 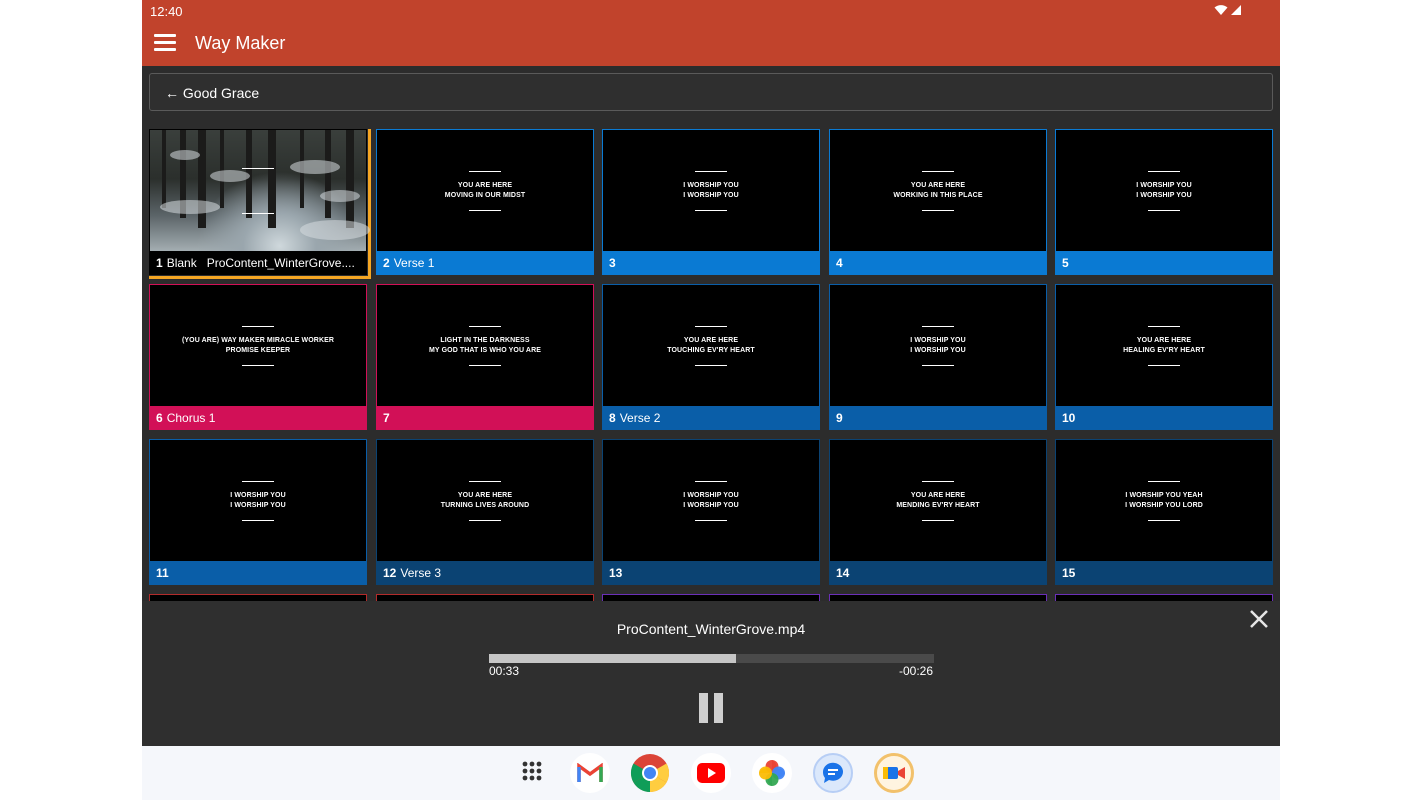 I want to click on slide-lyrics: YOU ARE HERE WORKING IN THIS PLACE, so click(x=938, y=190).